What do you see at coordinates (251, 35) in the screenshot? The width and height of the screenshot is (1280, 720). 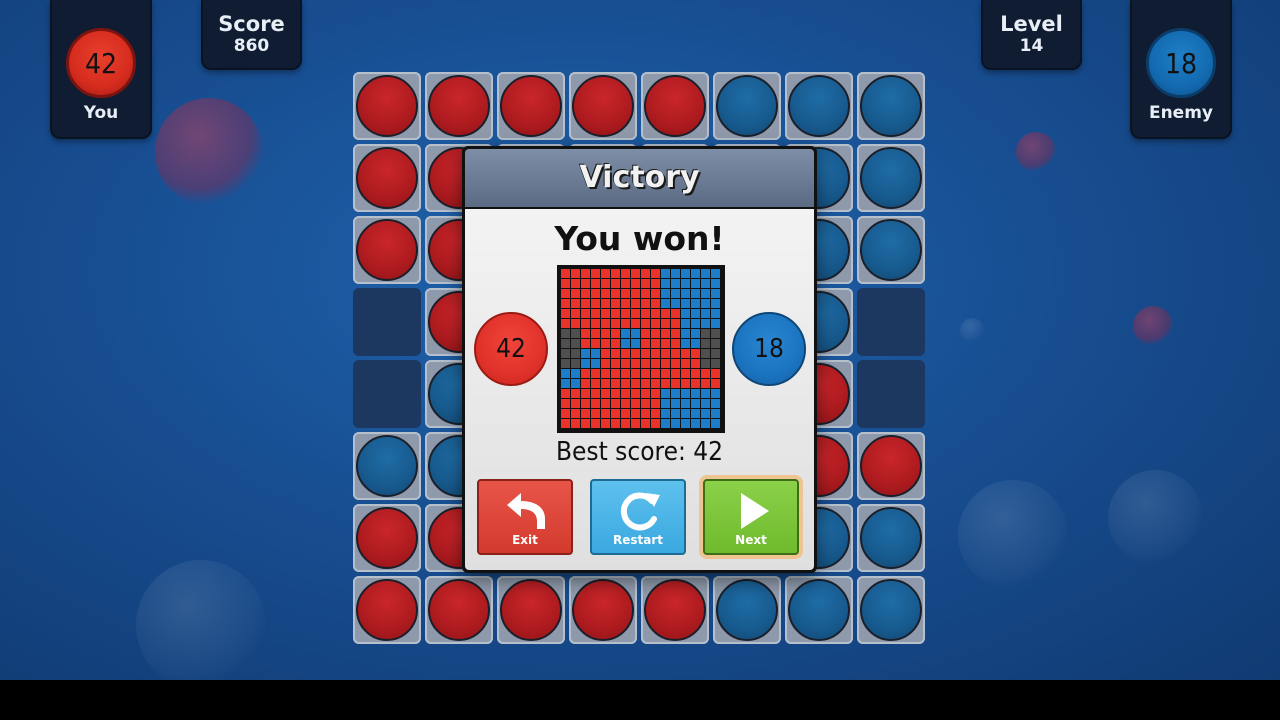 I see `score-panel: Score 860` at bounding box center [251, 35].